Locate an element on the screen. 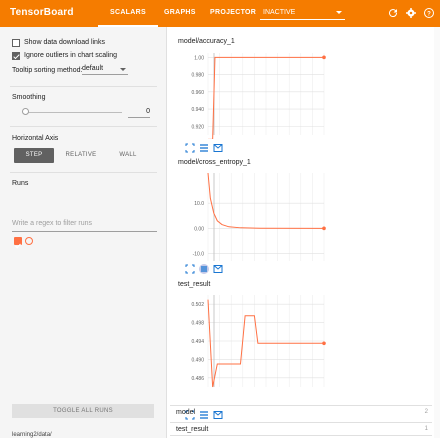 This screenshot has width=440, height=438. scrollbar is located at coordinates (437, 232).